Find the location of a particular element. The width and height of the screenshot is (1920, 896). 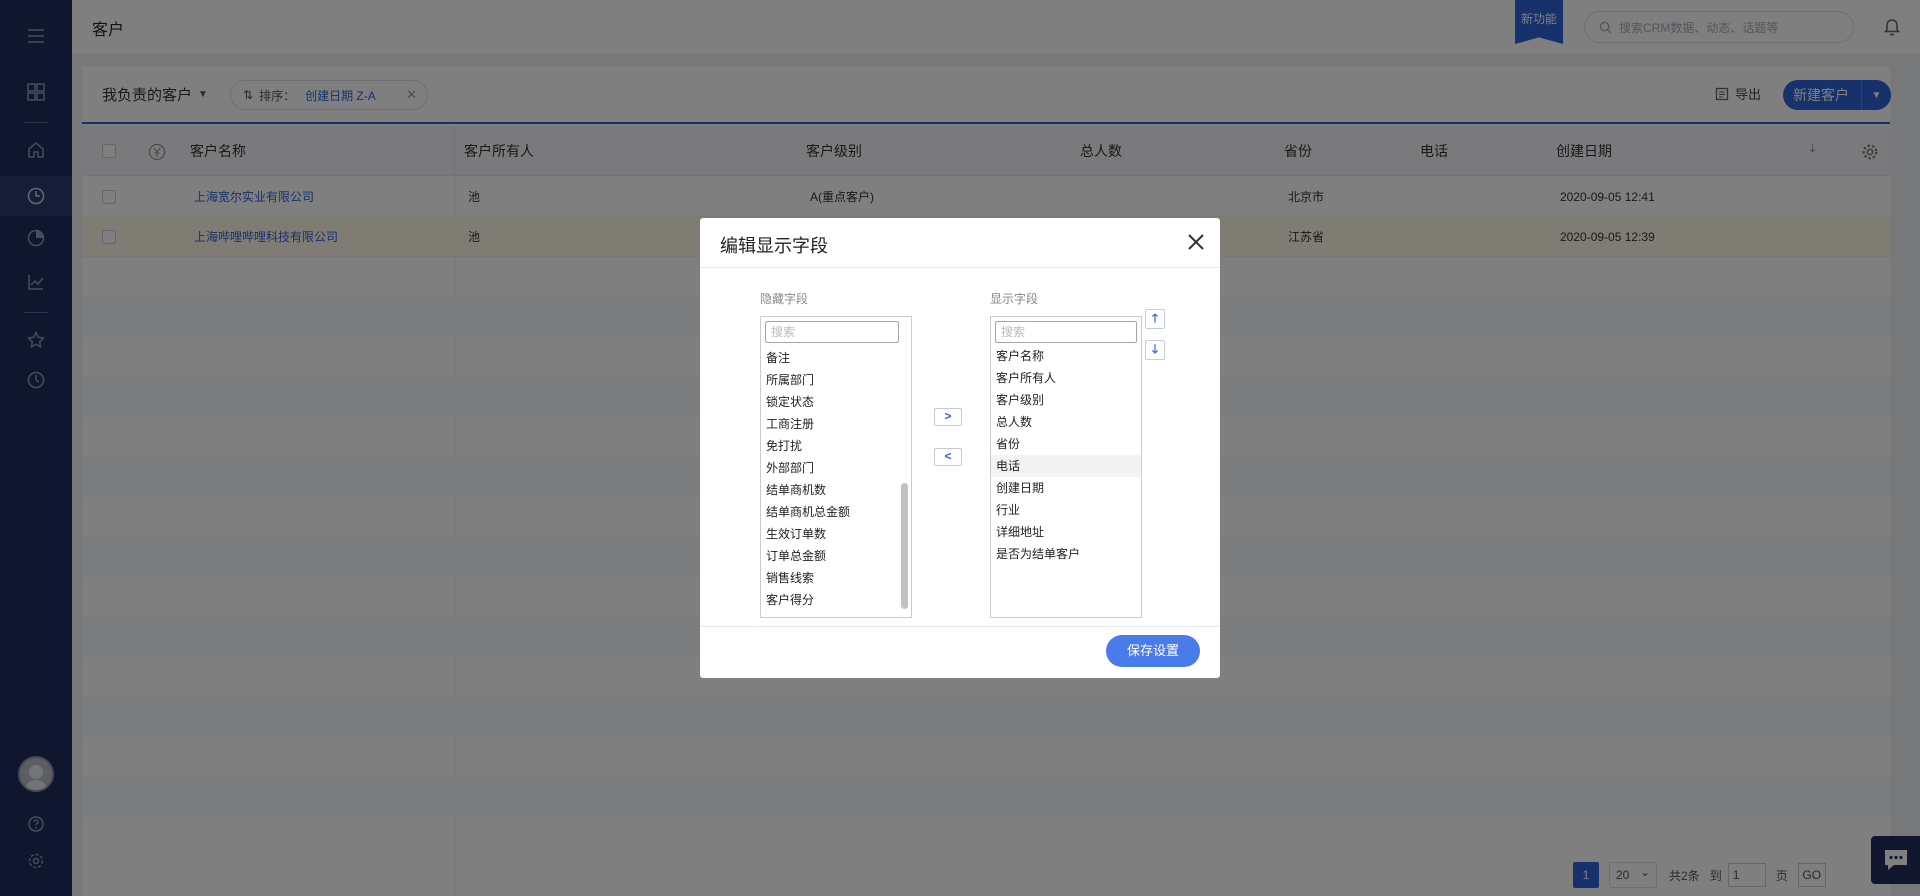

move-left-button: < is located at coordinates (948, 457).